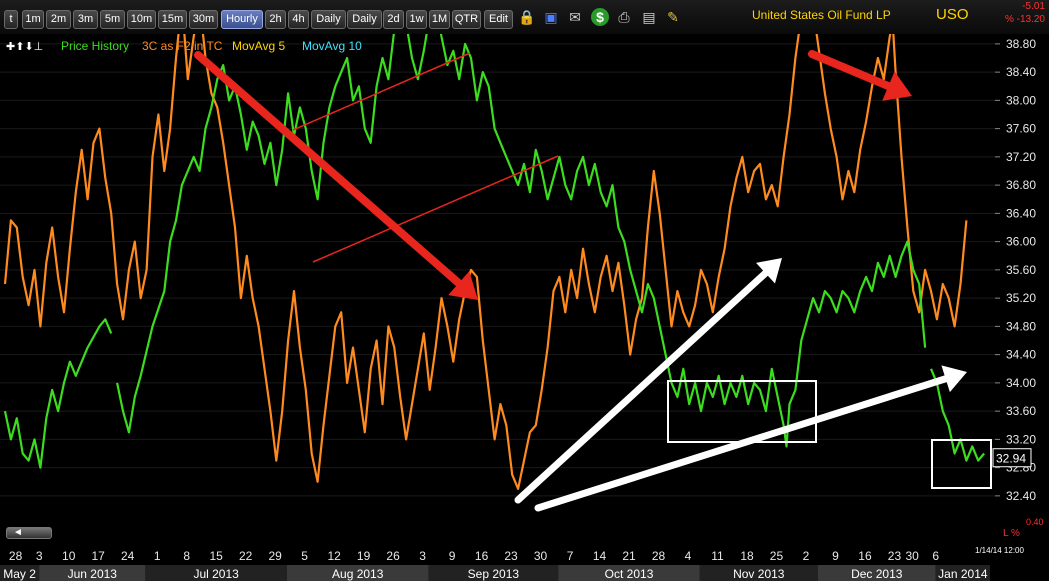  I want to click on x-month-label-2: Jul 2013, so click(216, 574).